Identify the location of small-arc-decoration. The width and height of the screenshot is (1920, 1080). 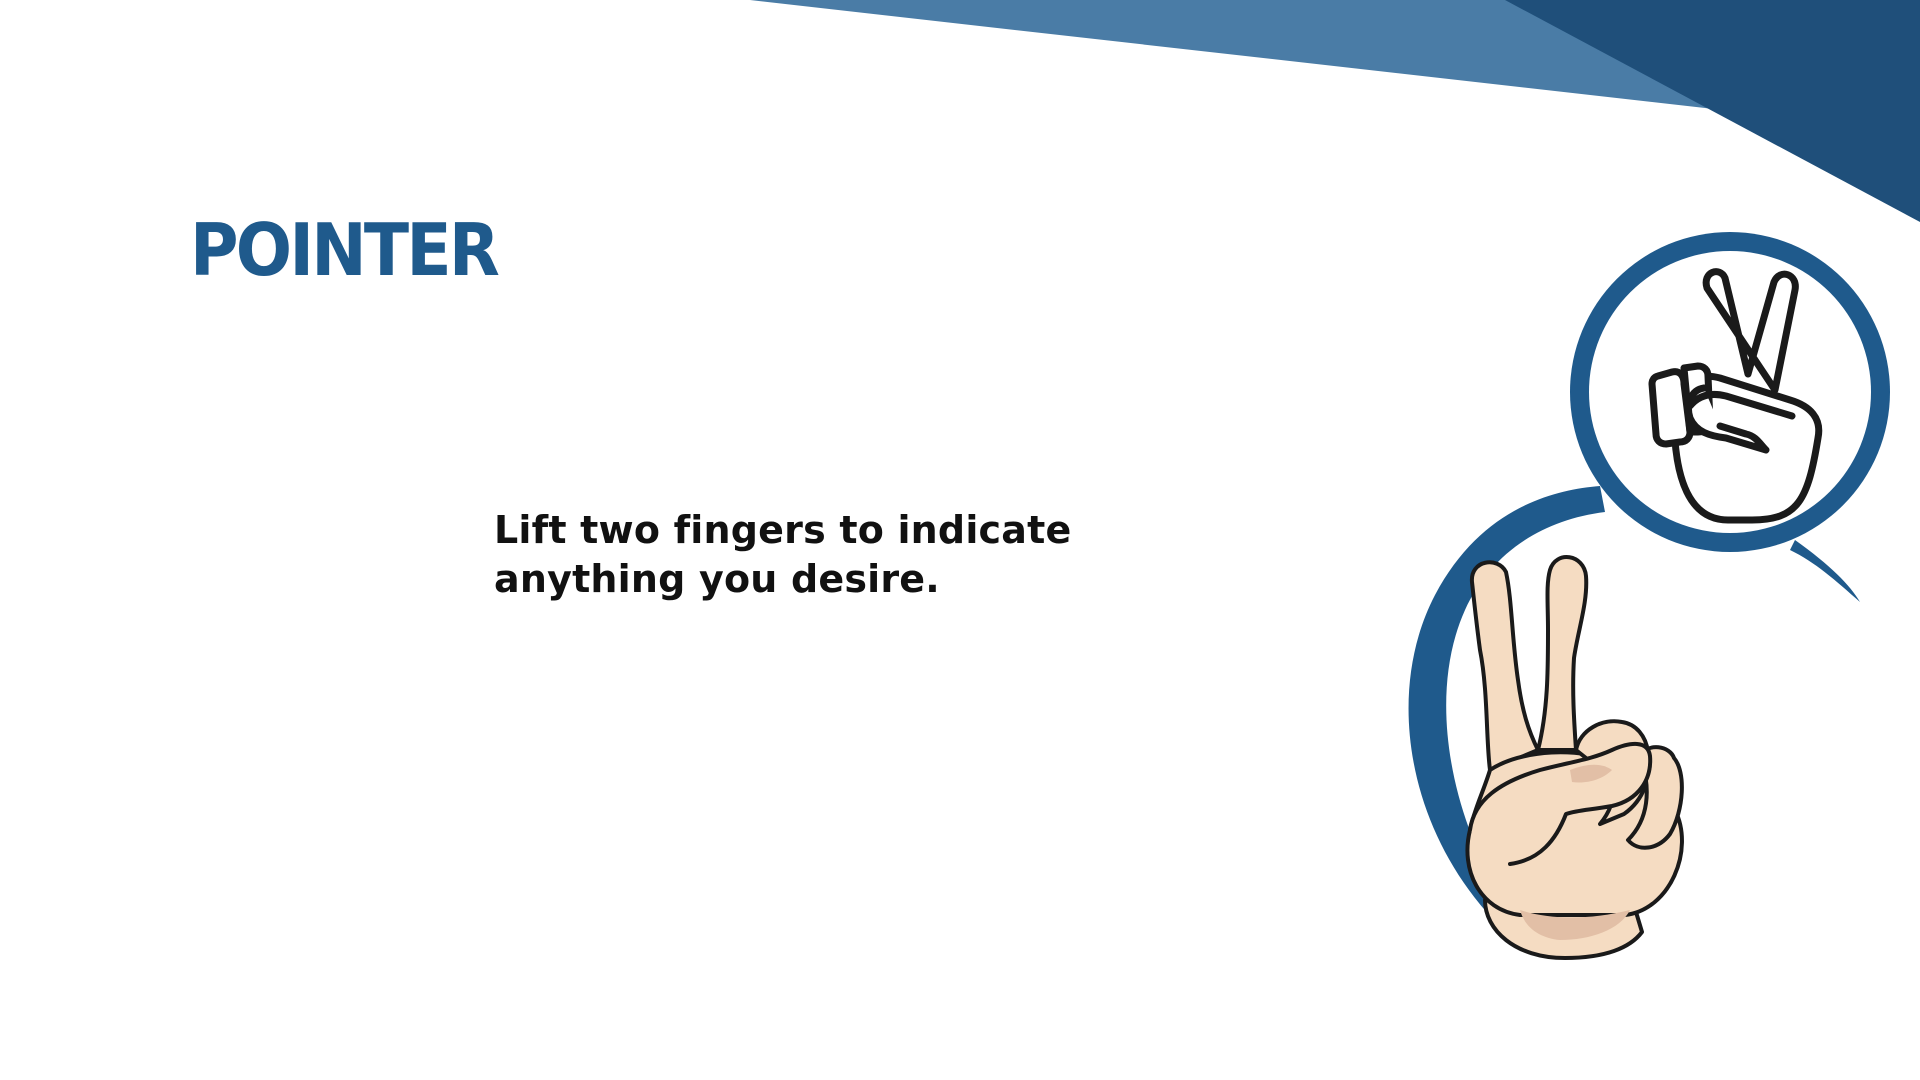
(1825, 571).